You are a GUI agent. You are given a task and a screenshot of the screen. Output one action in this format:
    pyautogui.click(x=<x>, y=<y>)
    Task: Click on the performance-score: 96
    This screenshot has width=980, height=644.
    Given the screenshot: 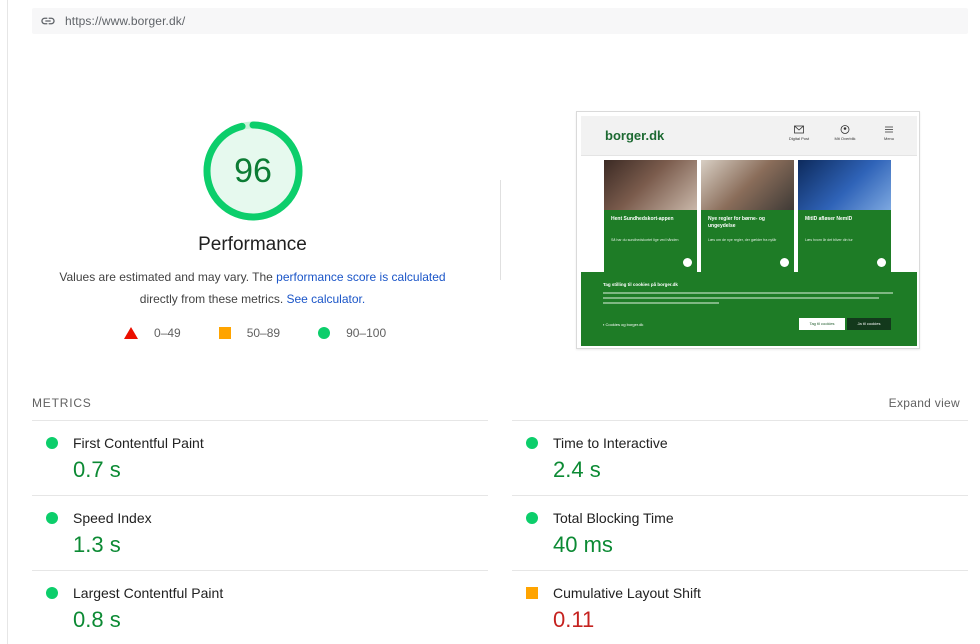 What is the action you would take?
    pyautogui.click(x=253, y=170)
    